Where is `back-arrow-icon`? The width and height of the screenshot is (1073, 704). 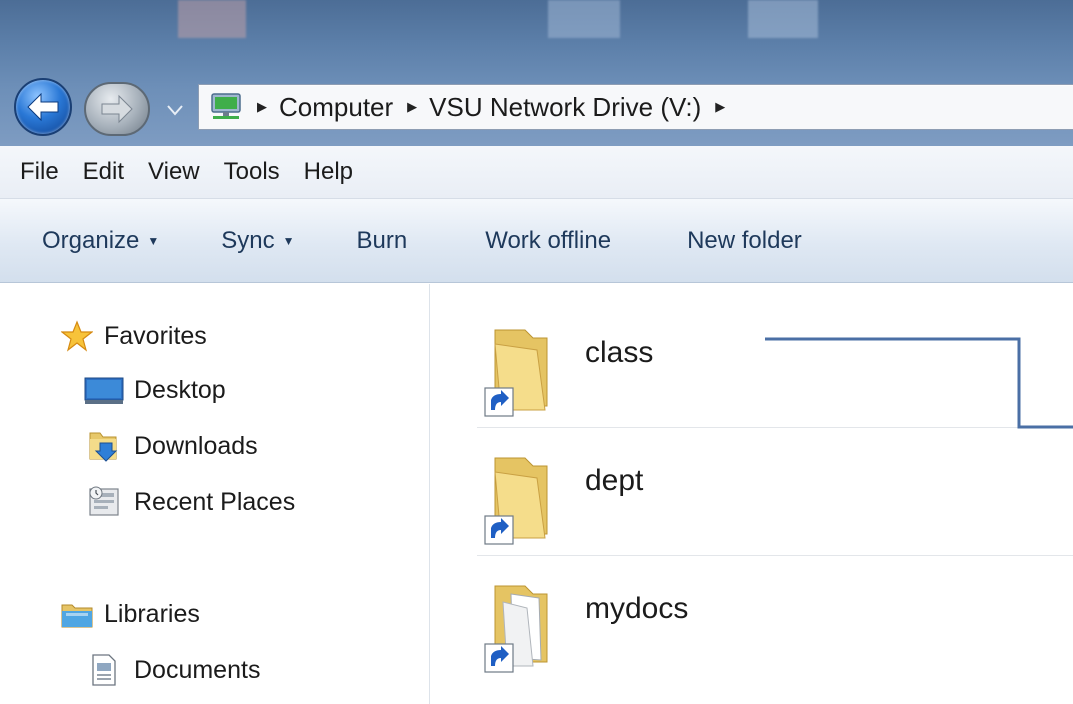 back-arrow-icon is located at coordinates (43, 107).